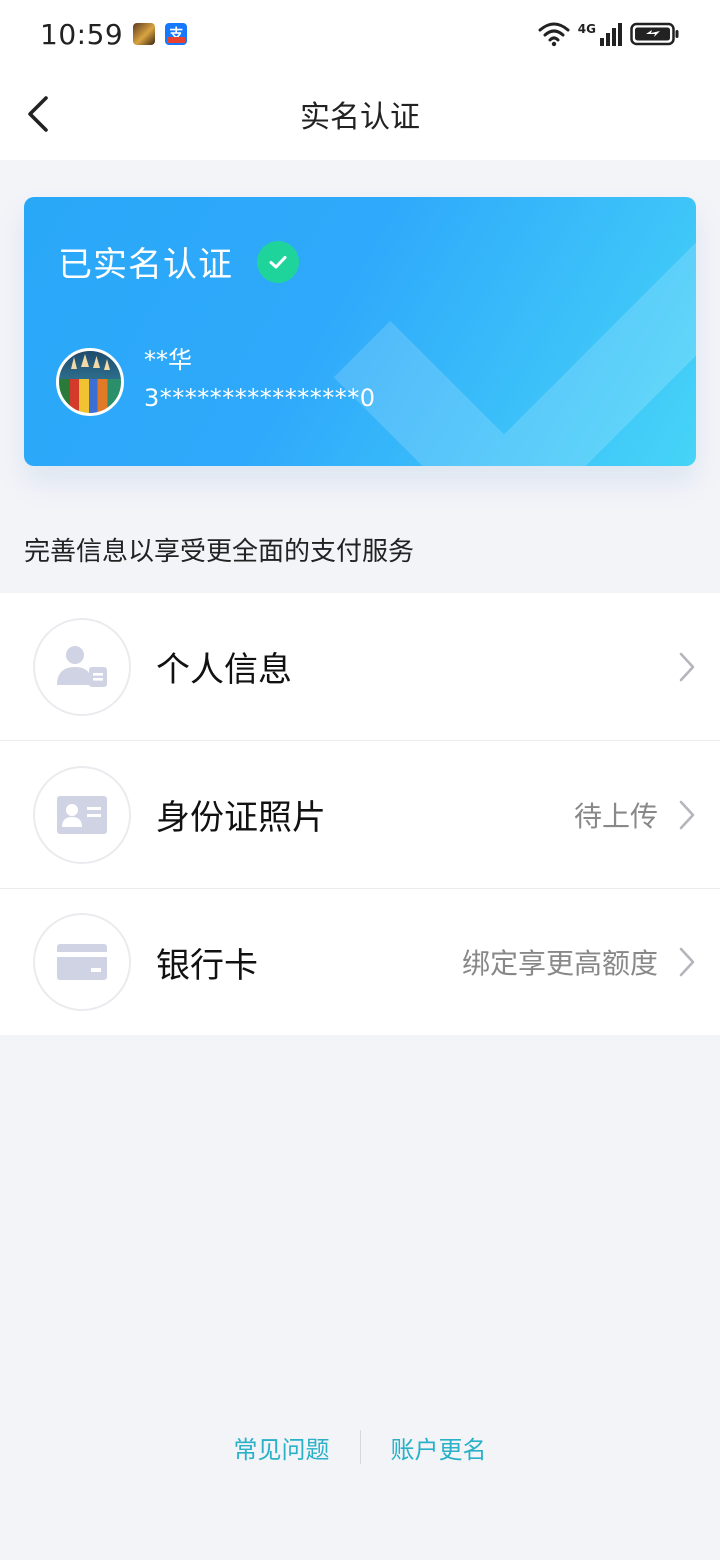  I want to click on faq-link: 常见问题, so click(282, 1447).